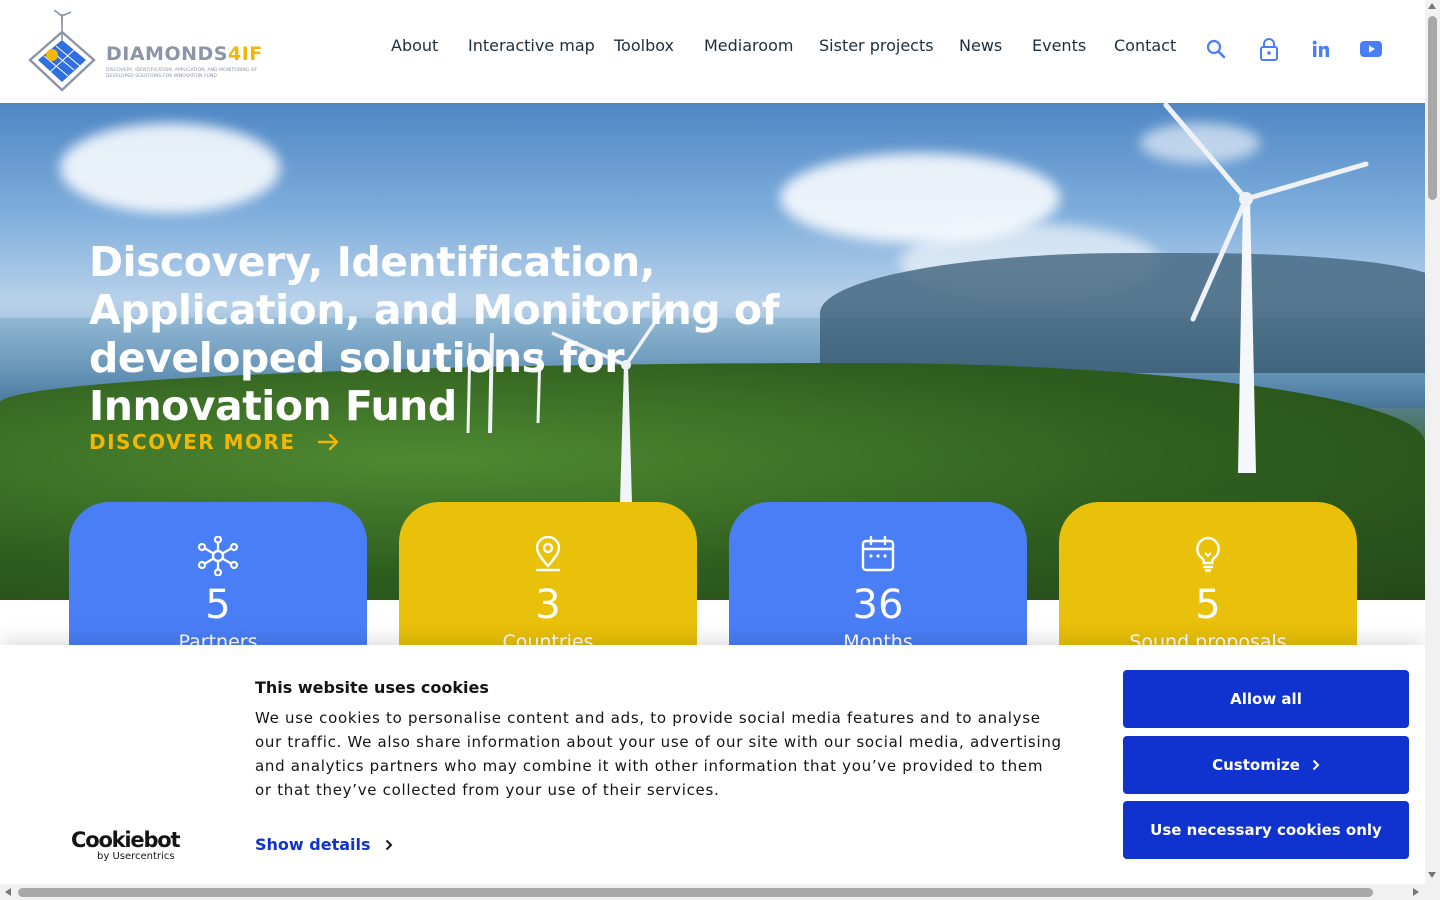 This screenshot has height=900, width=1440. What do you see at coordinates (372, 687) in the screenshot?
I see `cookie-title: This website uses cookies` at bounding box center [372, 687].